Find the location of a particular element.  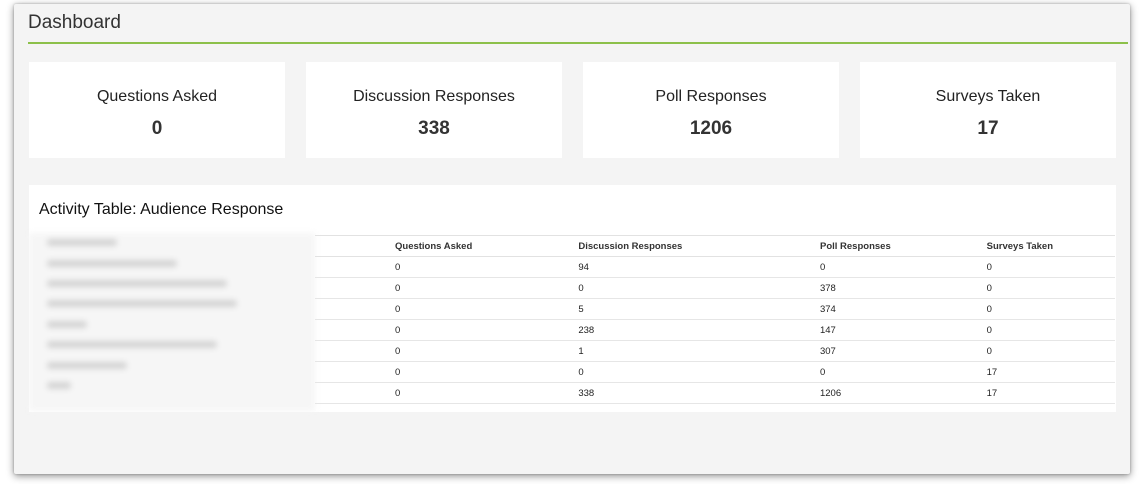

table-cell: 338 is located at coordinates (619, 393).